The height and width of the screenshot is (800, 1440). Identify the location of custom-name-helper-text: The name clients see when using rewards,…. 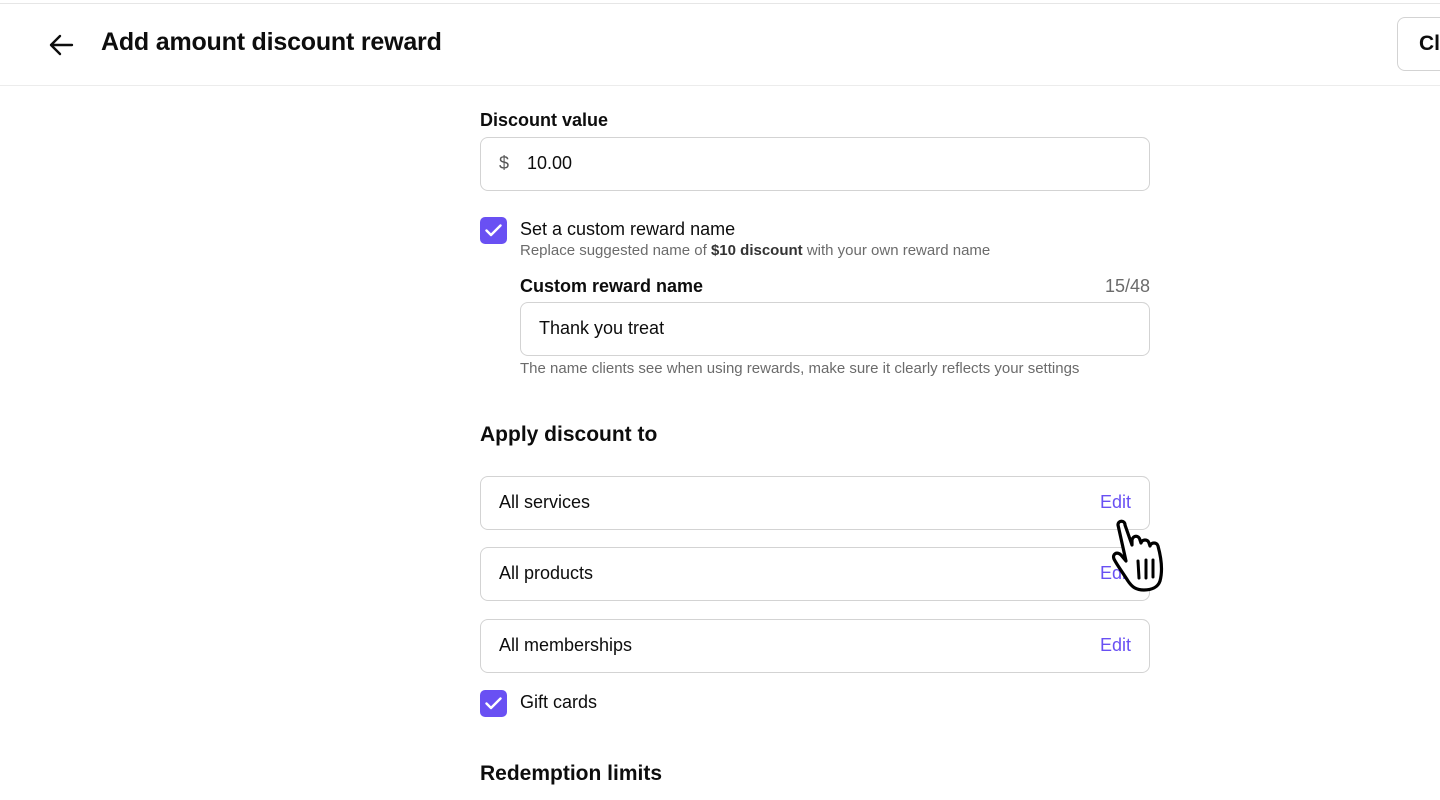
(800, 368).